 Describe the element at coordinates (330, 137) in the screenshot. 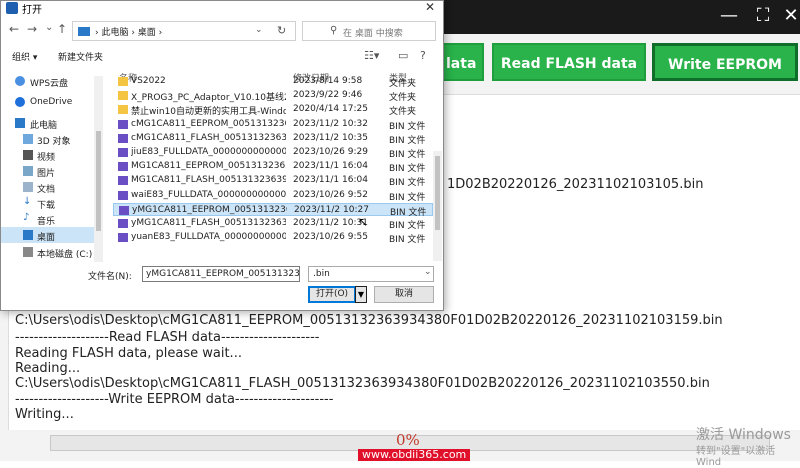

I see `file-date: 2023/11/2 10:35` at that location.